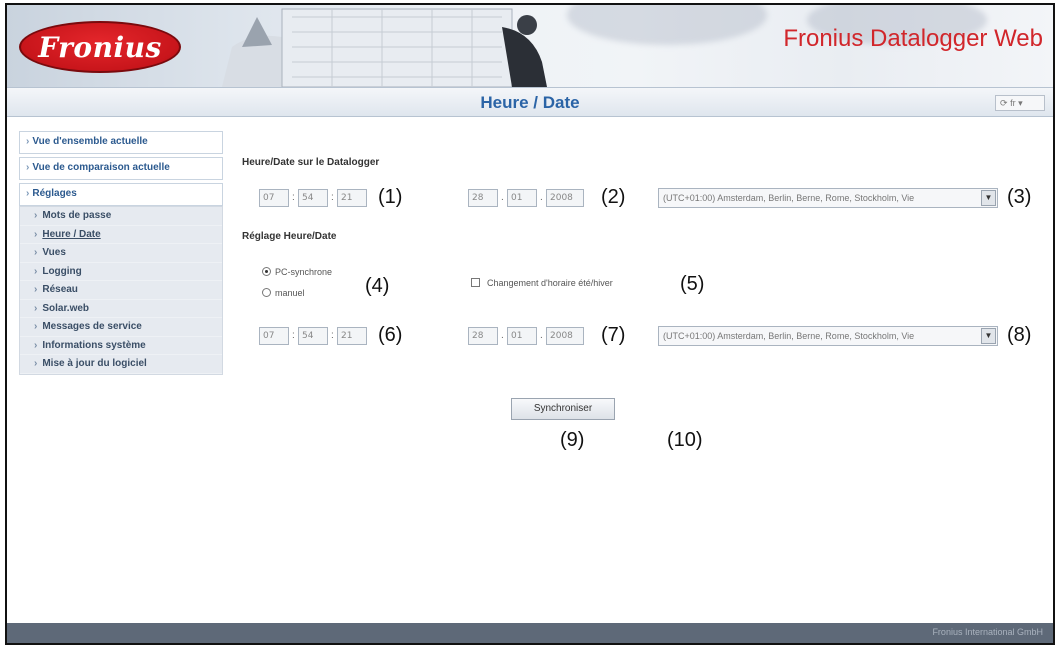  I want to click on footer-text: Fronius International GmbH, so click(987, 632).